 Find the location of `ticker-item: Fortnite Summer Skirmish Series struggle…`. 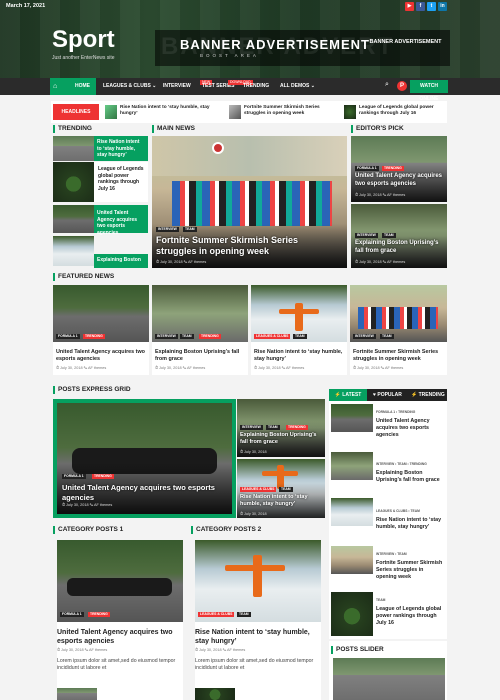

ticker-item: Fortnite Summer Skirmish Series struggle… is located at coordinates (291, 111).